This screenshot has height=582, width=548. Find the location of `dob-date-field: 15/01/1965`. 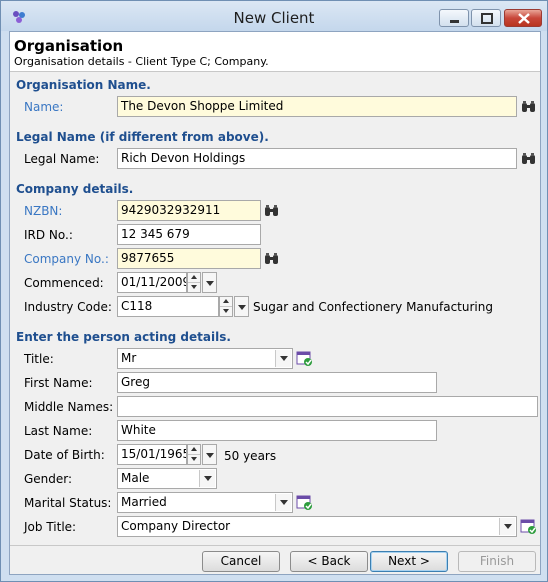

dob-date-field: 15/01/1965 is located at coordinates (152, 454).